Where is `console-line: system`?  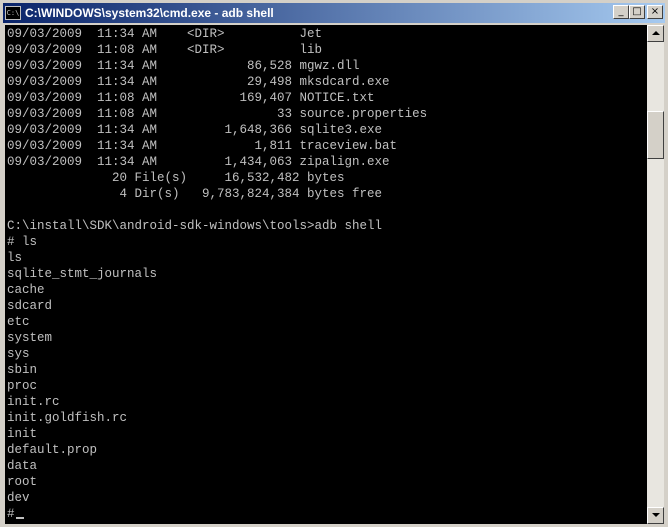 console-line: system is located at coordinates (30, 338).